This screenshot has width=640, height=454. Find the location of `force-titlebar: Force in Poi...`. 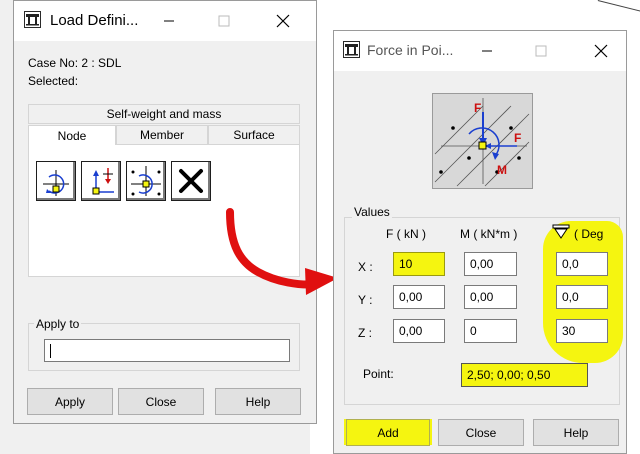

force-titlebar: Force in Poi... is located at coordinates (480, 51).